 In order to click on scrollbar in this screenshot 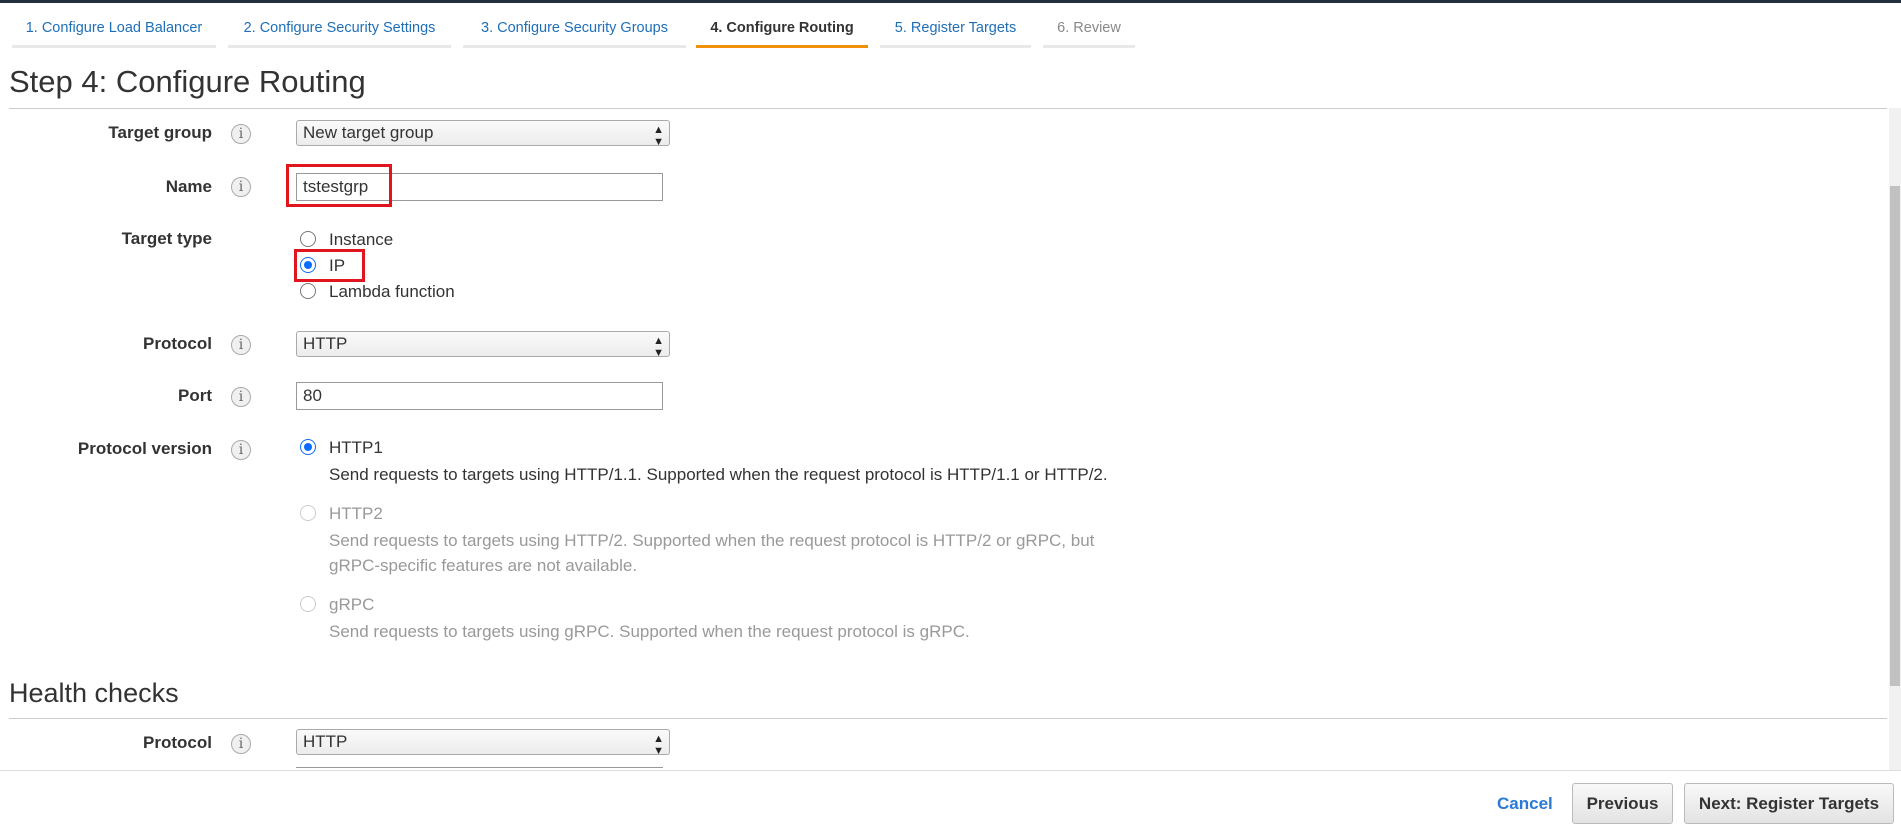, I will do `click(1895, 439)`.